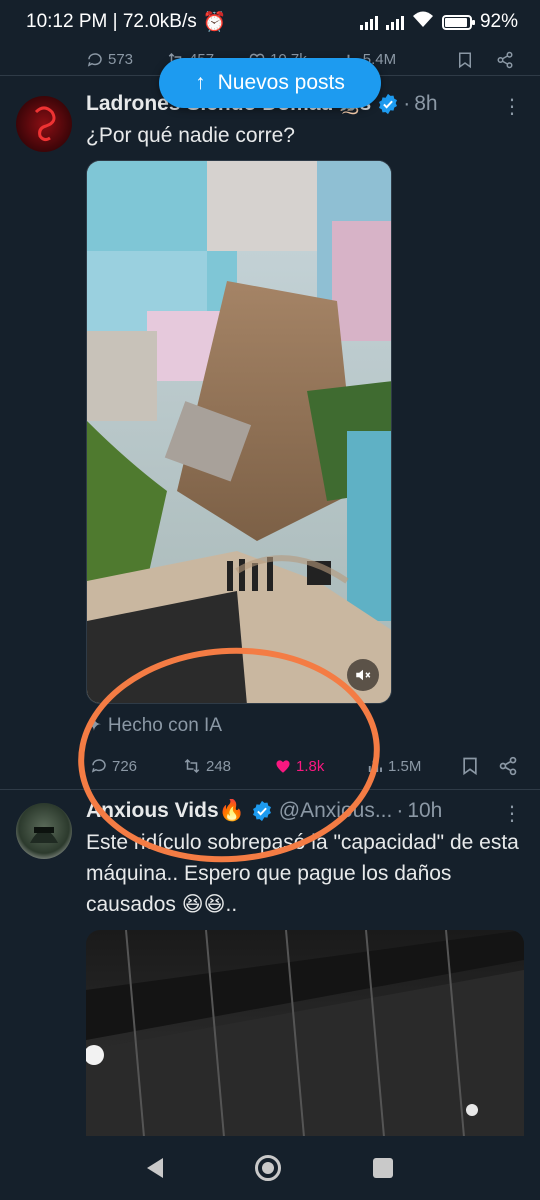 The width and height of the screenshot is (540, 1200). Describe the element at coordinates (310, 766) in the screenshot. I see `like-count: 1.8k` at that location.